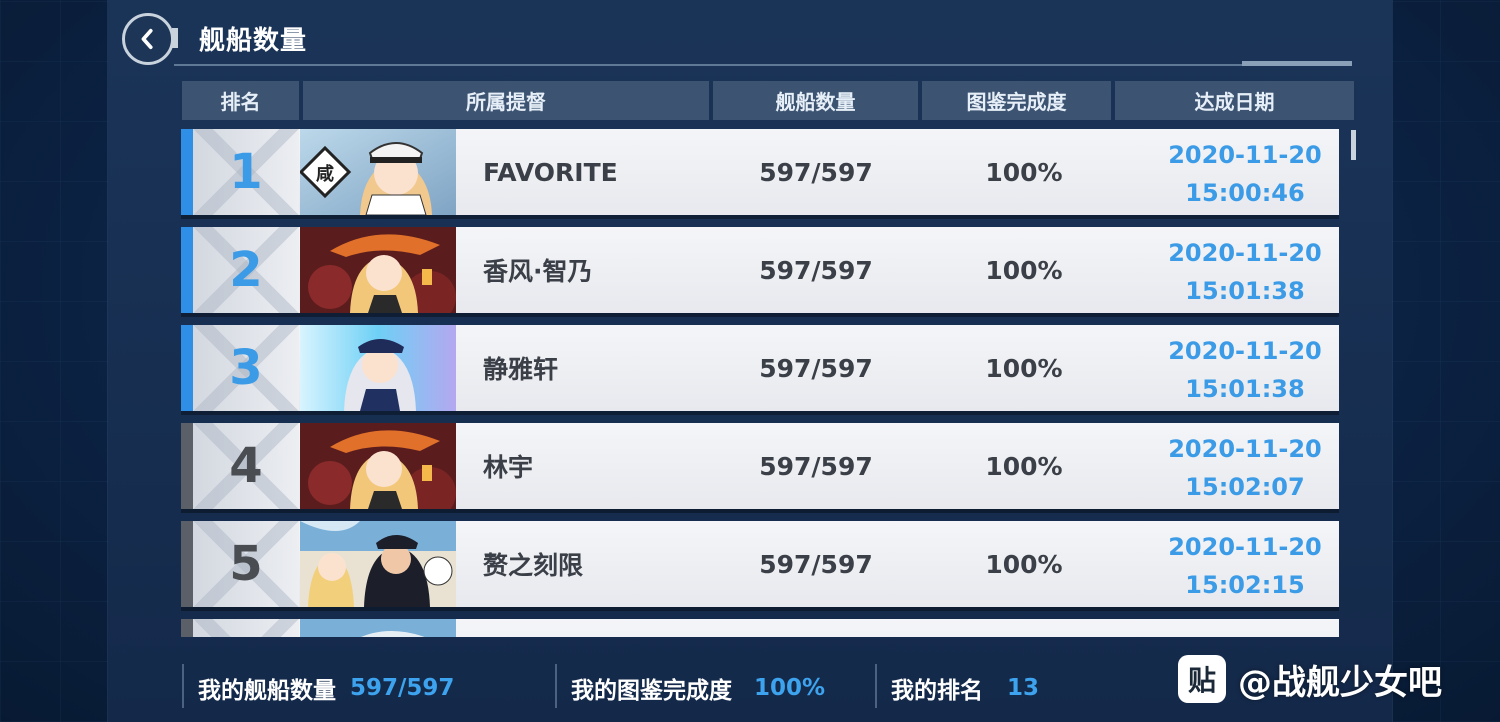 The image size is (1500, 722). Describe the element at coordinates (508, 467) in the screenshot. I see `admiral-name: 林宇` at that location.